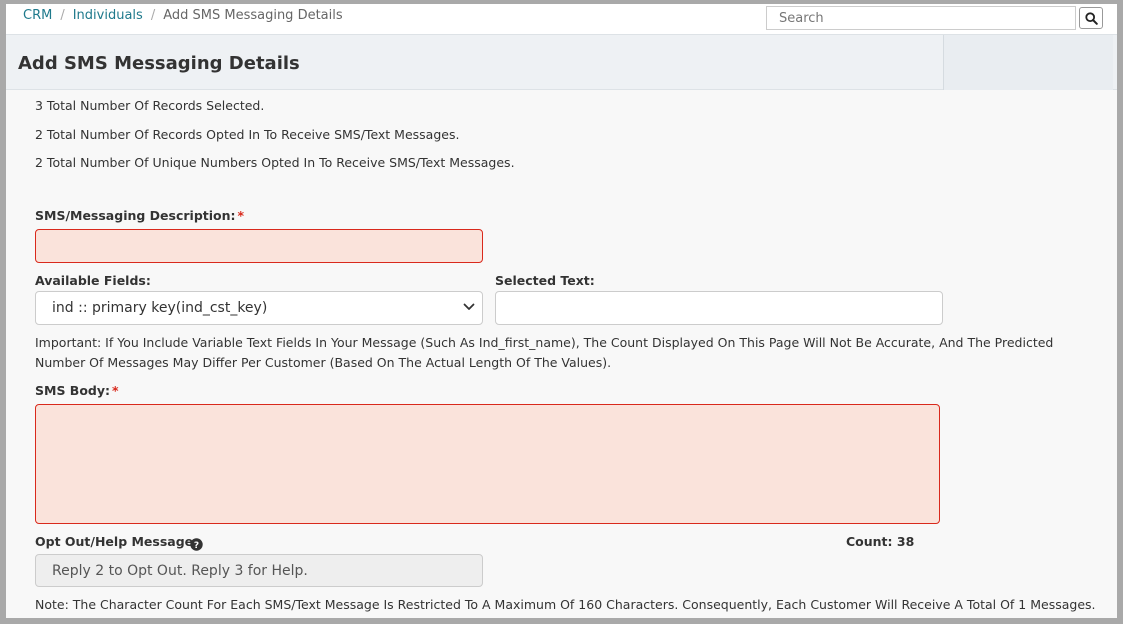  I want to click on breadcrumb-crm-link: CRM, so click(37, 15).